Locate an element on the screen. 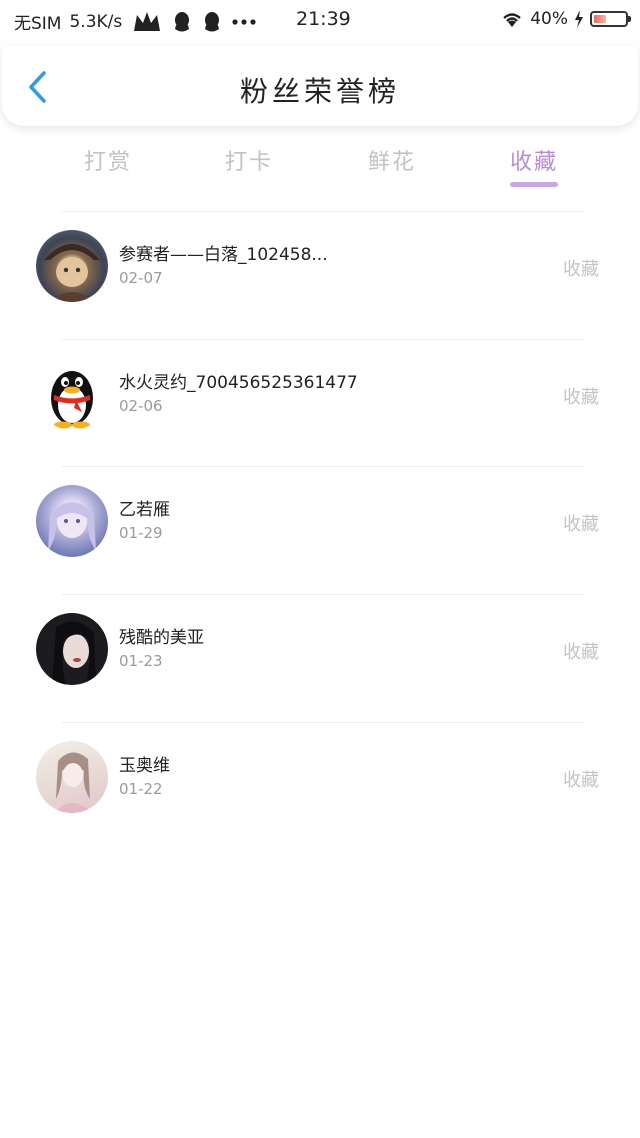 Image resolution: width=640 pixels, height=1138 pixels. status-bar: 无SIM 5.3K/s 21:39 40% is located at coordinates (320, 20).